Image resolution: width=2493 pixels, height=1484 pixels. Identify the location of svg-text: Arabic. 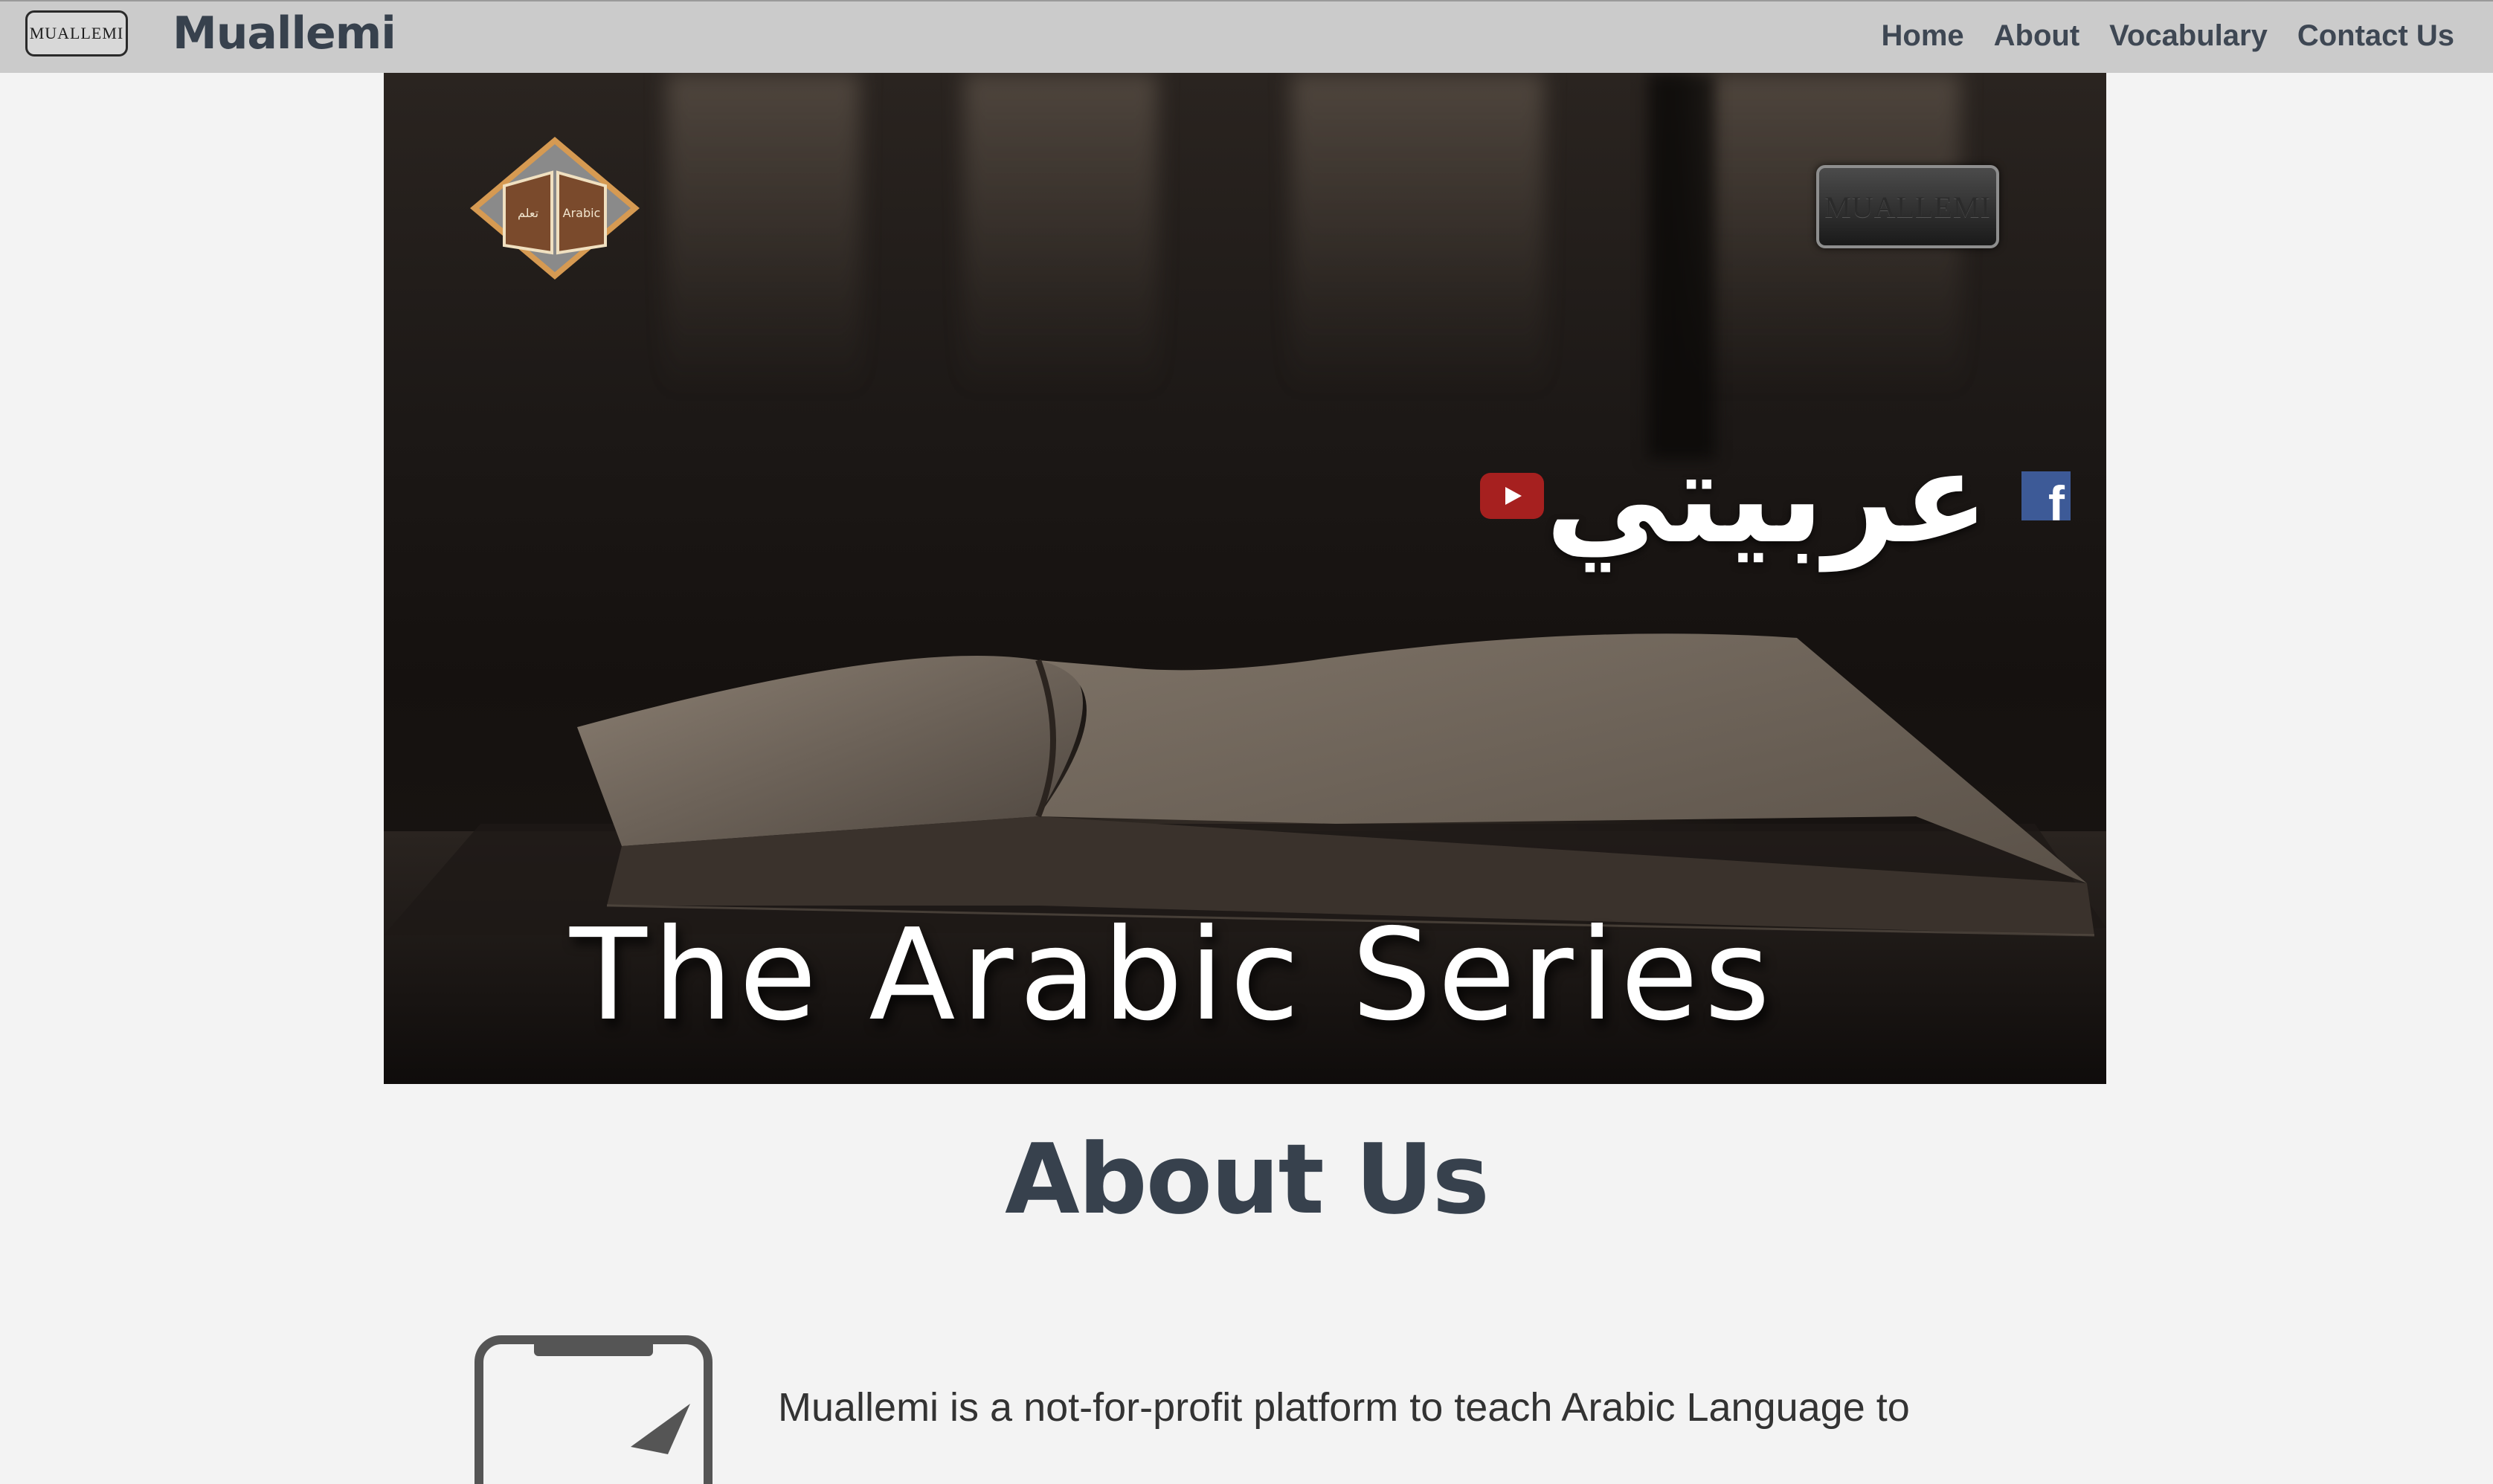
(582, 213).